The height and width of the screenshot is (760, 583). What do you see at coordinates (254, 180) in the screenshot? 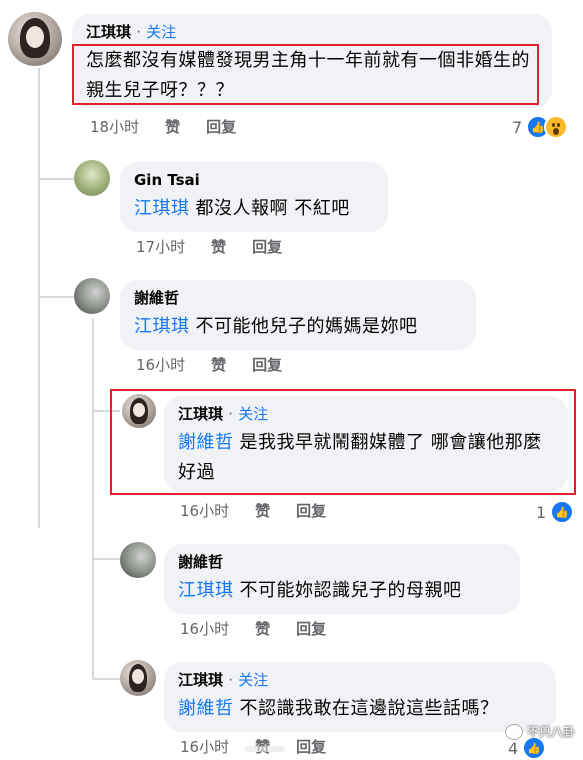
I see `comment-header: Gin Tsai` at bounding box center [254, 180].